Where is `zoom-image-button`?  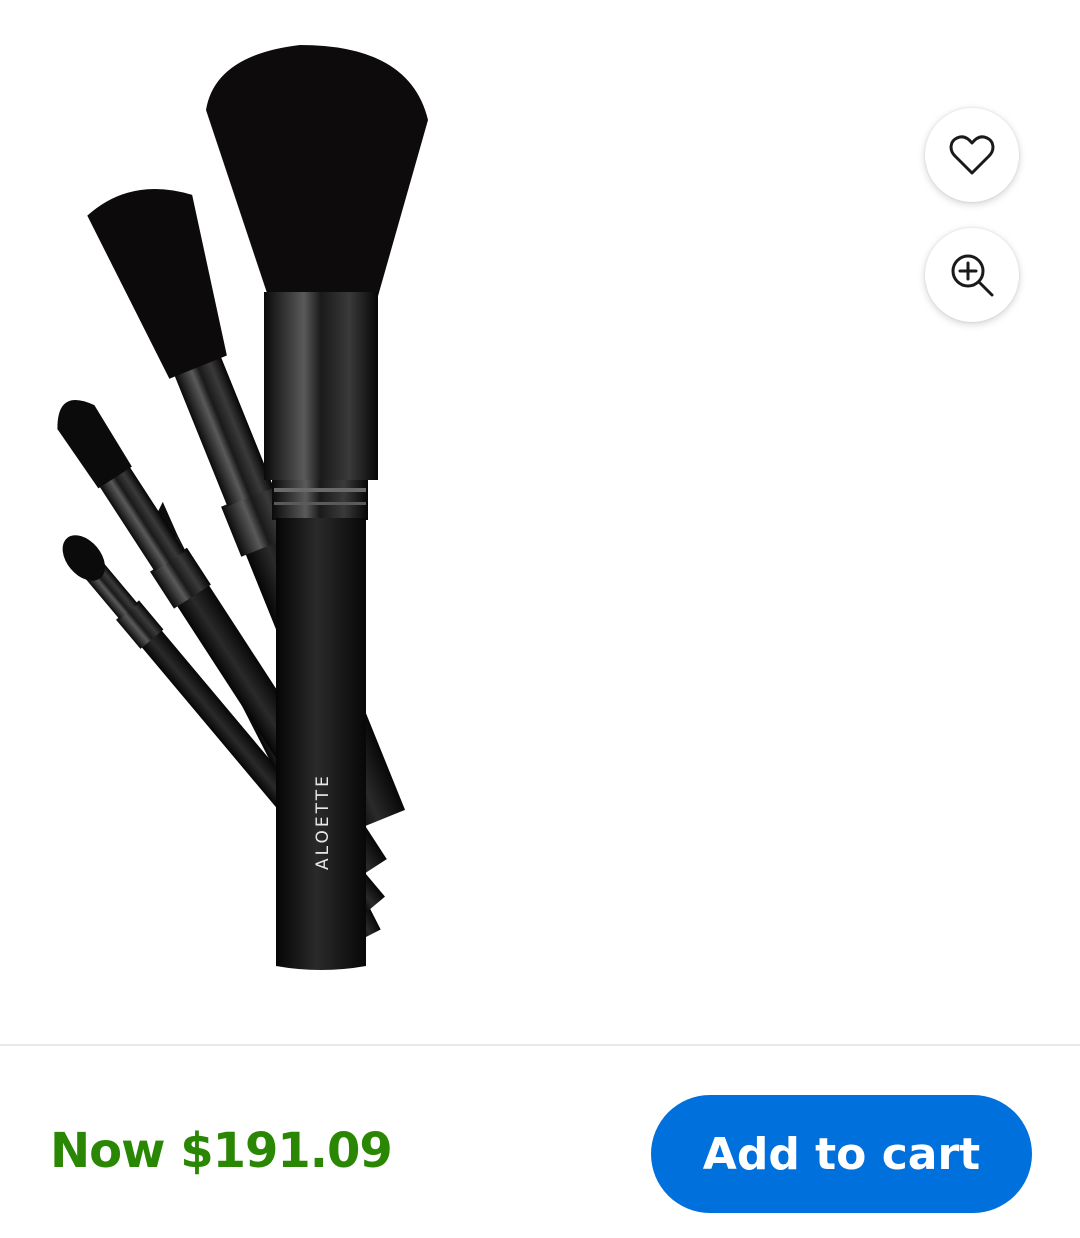
zoom-image-button is located at coordinates (972, 275).